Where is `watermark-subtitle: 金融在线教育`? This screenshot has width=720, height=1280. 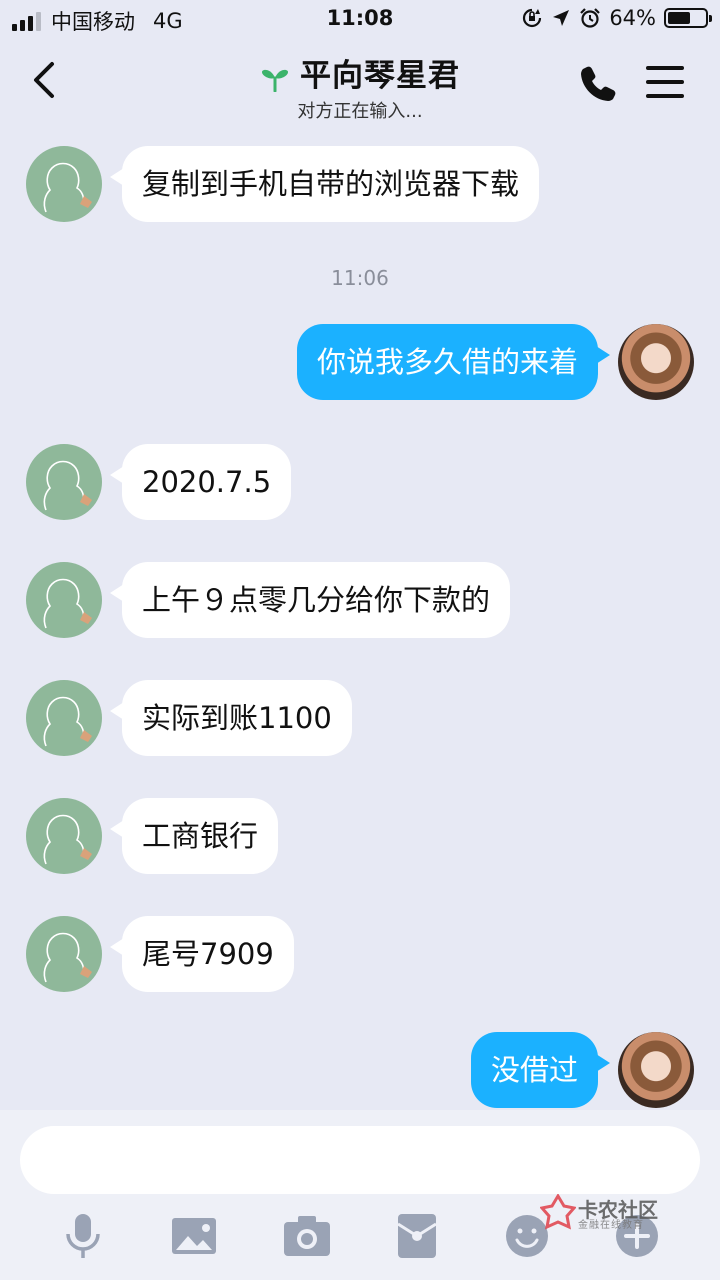
watermark-subtitle: 金融在线教育 is located at coordinates (611, 1225).